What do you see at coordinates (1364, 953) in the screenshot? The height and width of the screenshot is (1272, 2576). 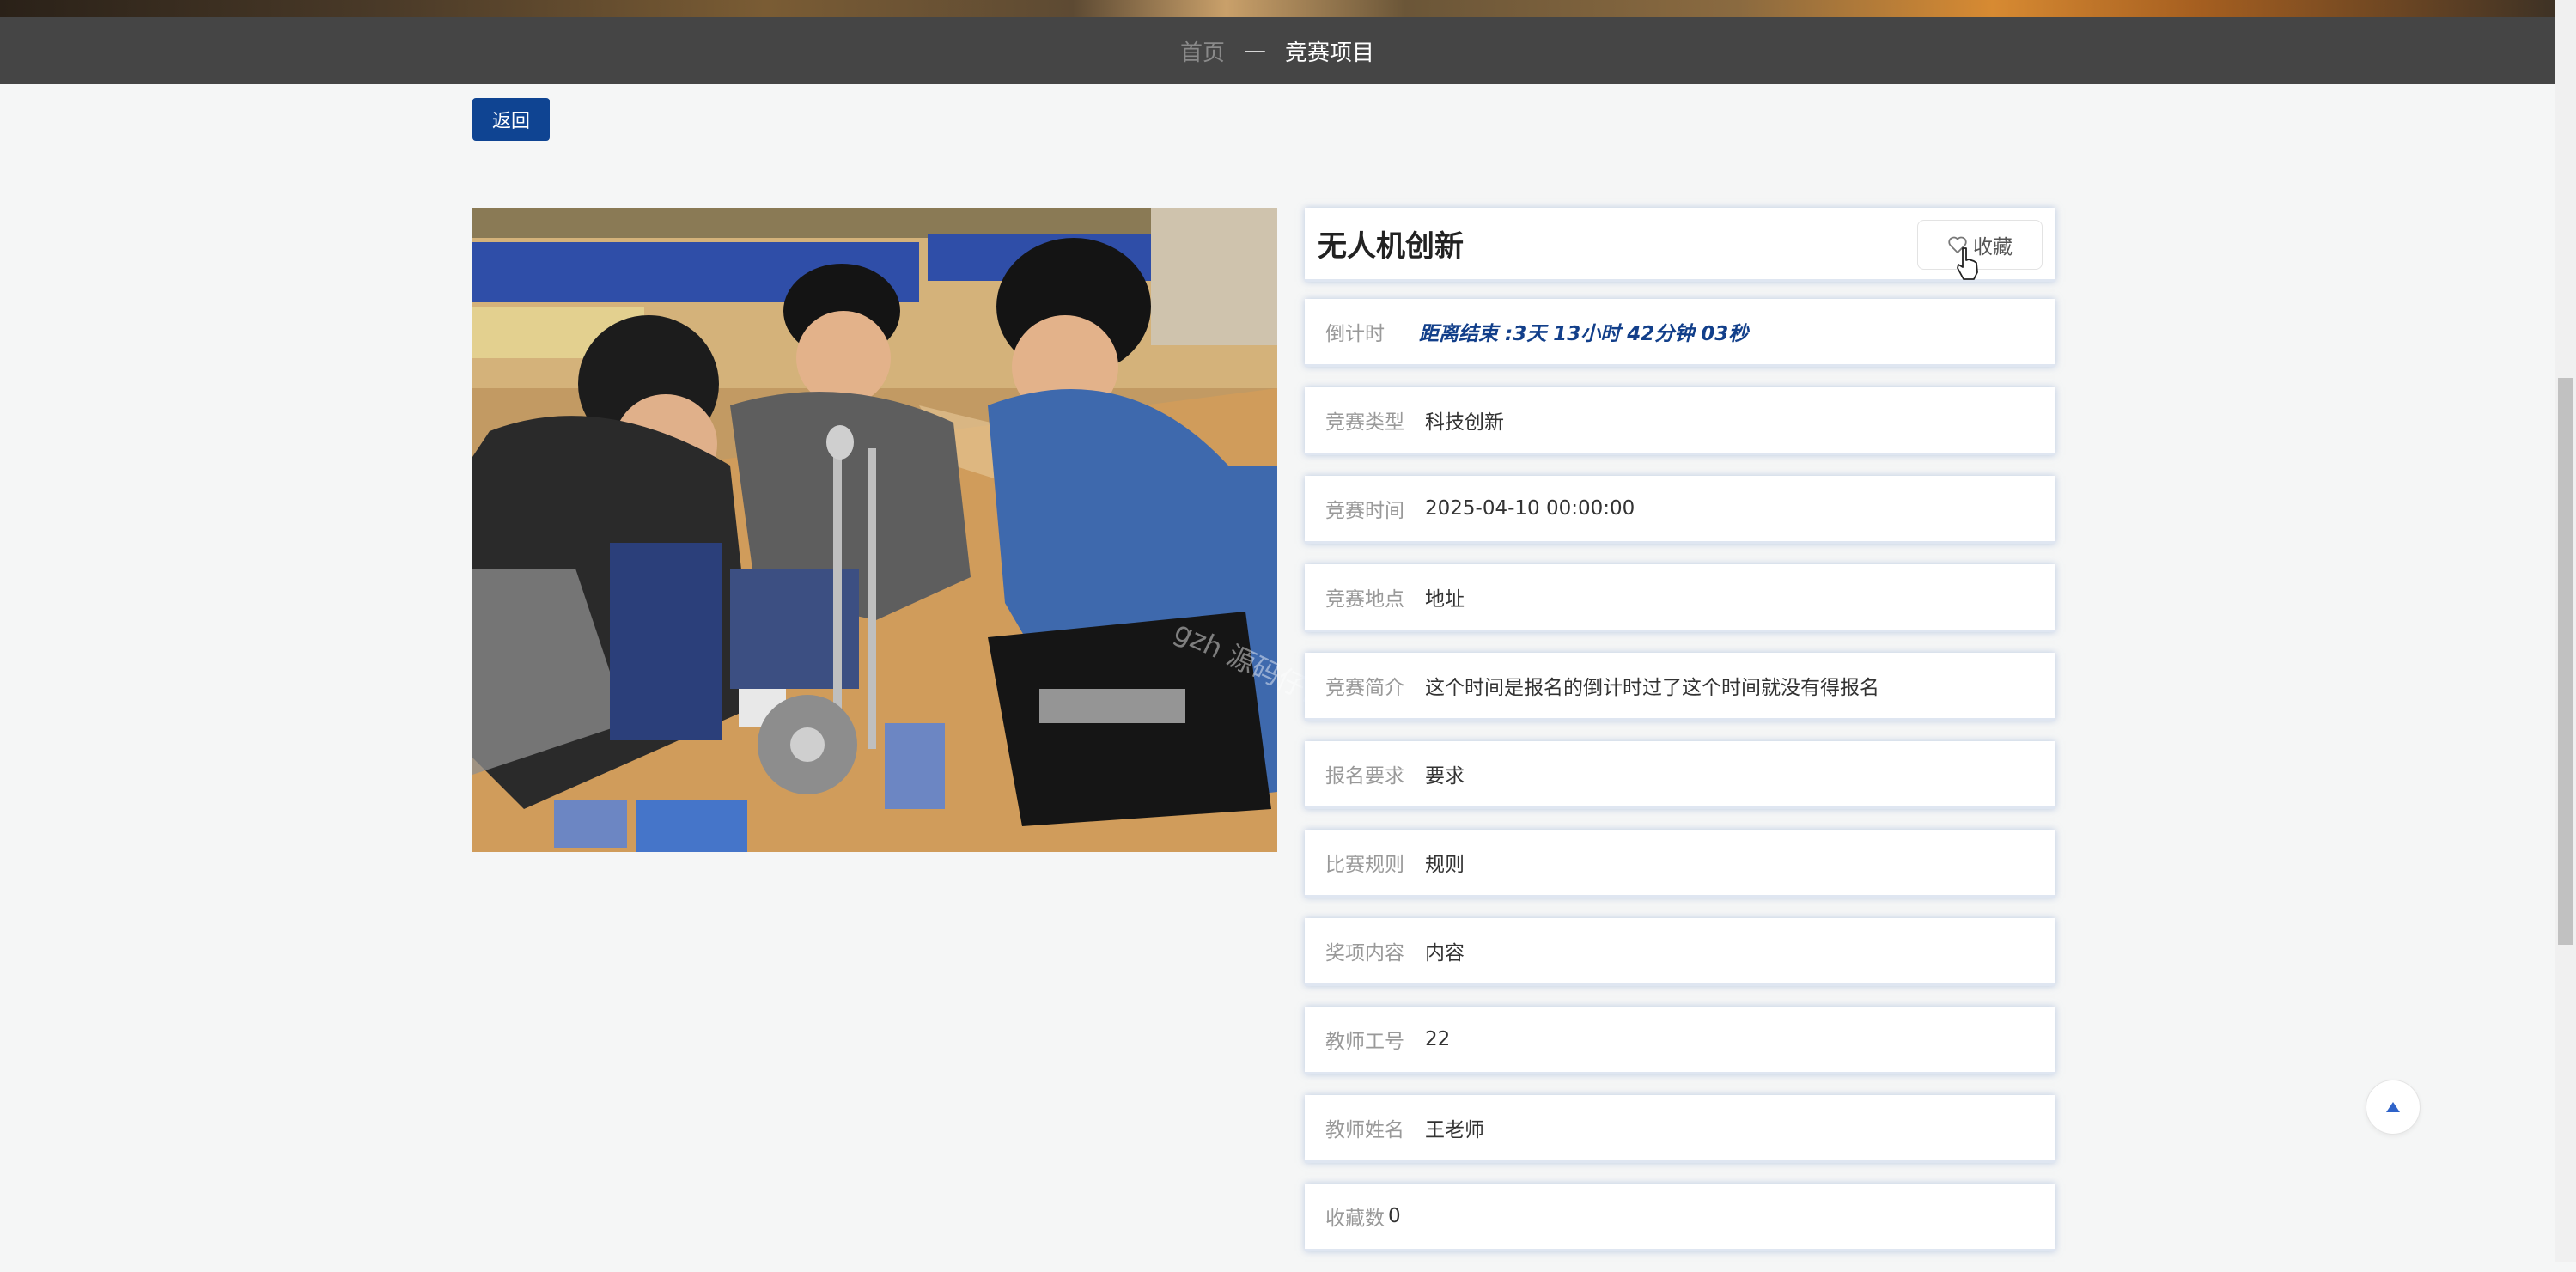 I see `field-label: 奖项内容` at bounding box center [1364, 953].